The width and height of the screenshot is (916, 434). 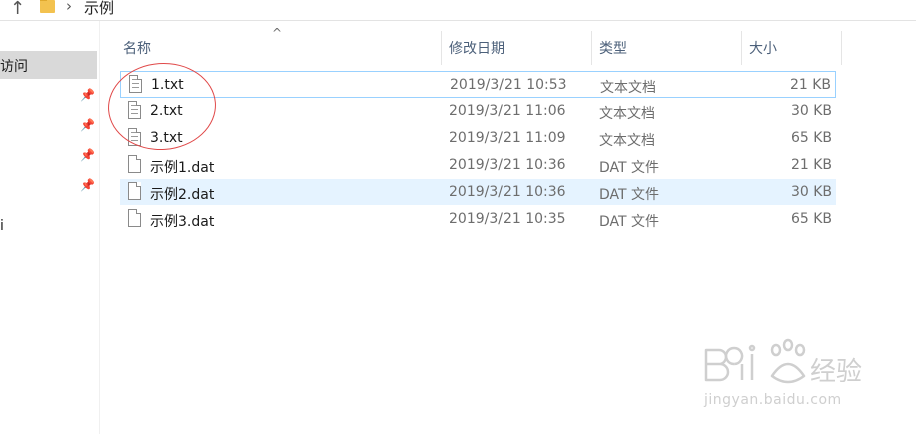 I want to click on folder-icon, so click(x=47, y=6).